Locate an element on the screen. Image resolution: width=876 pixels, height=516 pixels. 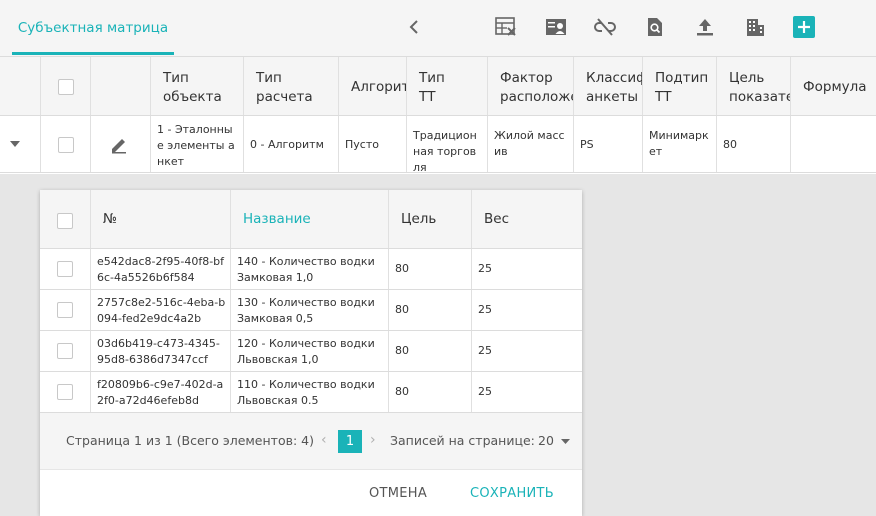
select-all-header is located at coordinates (66, 86).